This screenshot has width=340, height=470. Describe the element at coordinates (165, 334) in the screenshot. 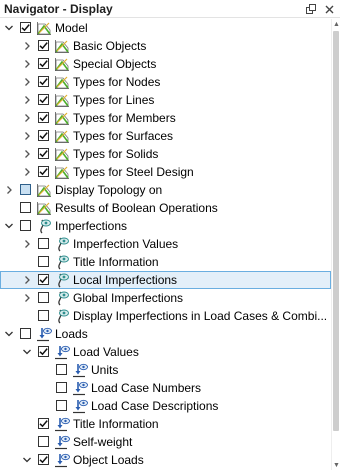

I see `tree-row-loads: Loads` at that location.